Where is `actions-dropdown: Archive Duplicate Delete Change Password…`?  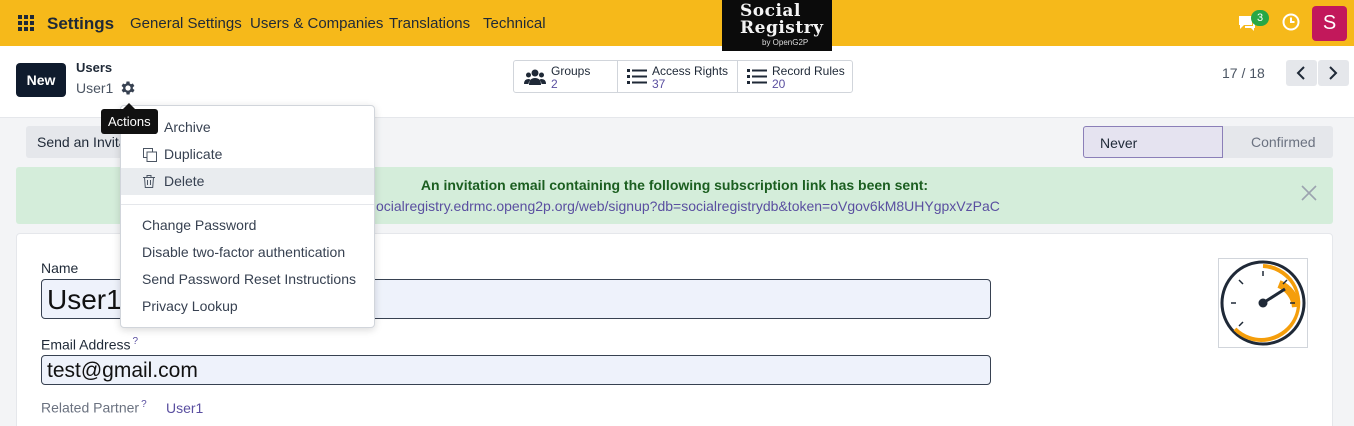 actions-dropdown: Archive Duplicate Delete Change Password… is located at coordinates (247, 216).